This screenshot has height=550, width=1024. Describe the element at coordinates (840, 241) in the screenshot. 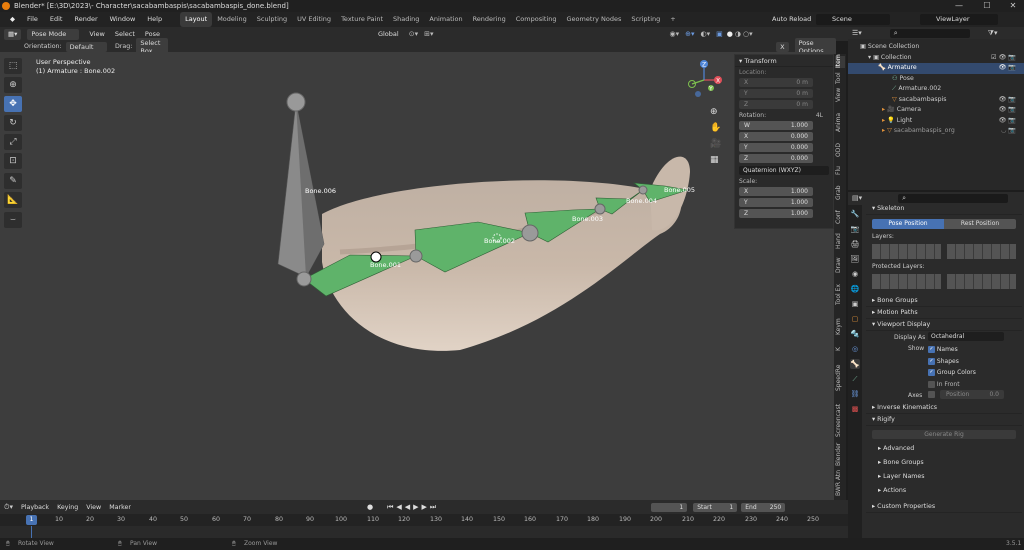

I see `tab-hand: Hand` at that location.